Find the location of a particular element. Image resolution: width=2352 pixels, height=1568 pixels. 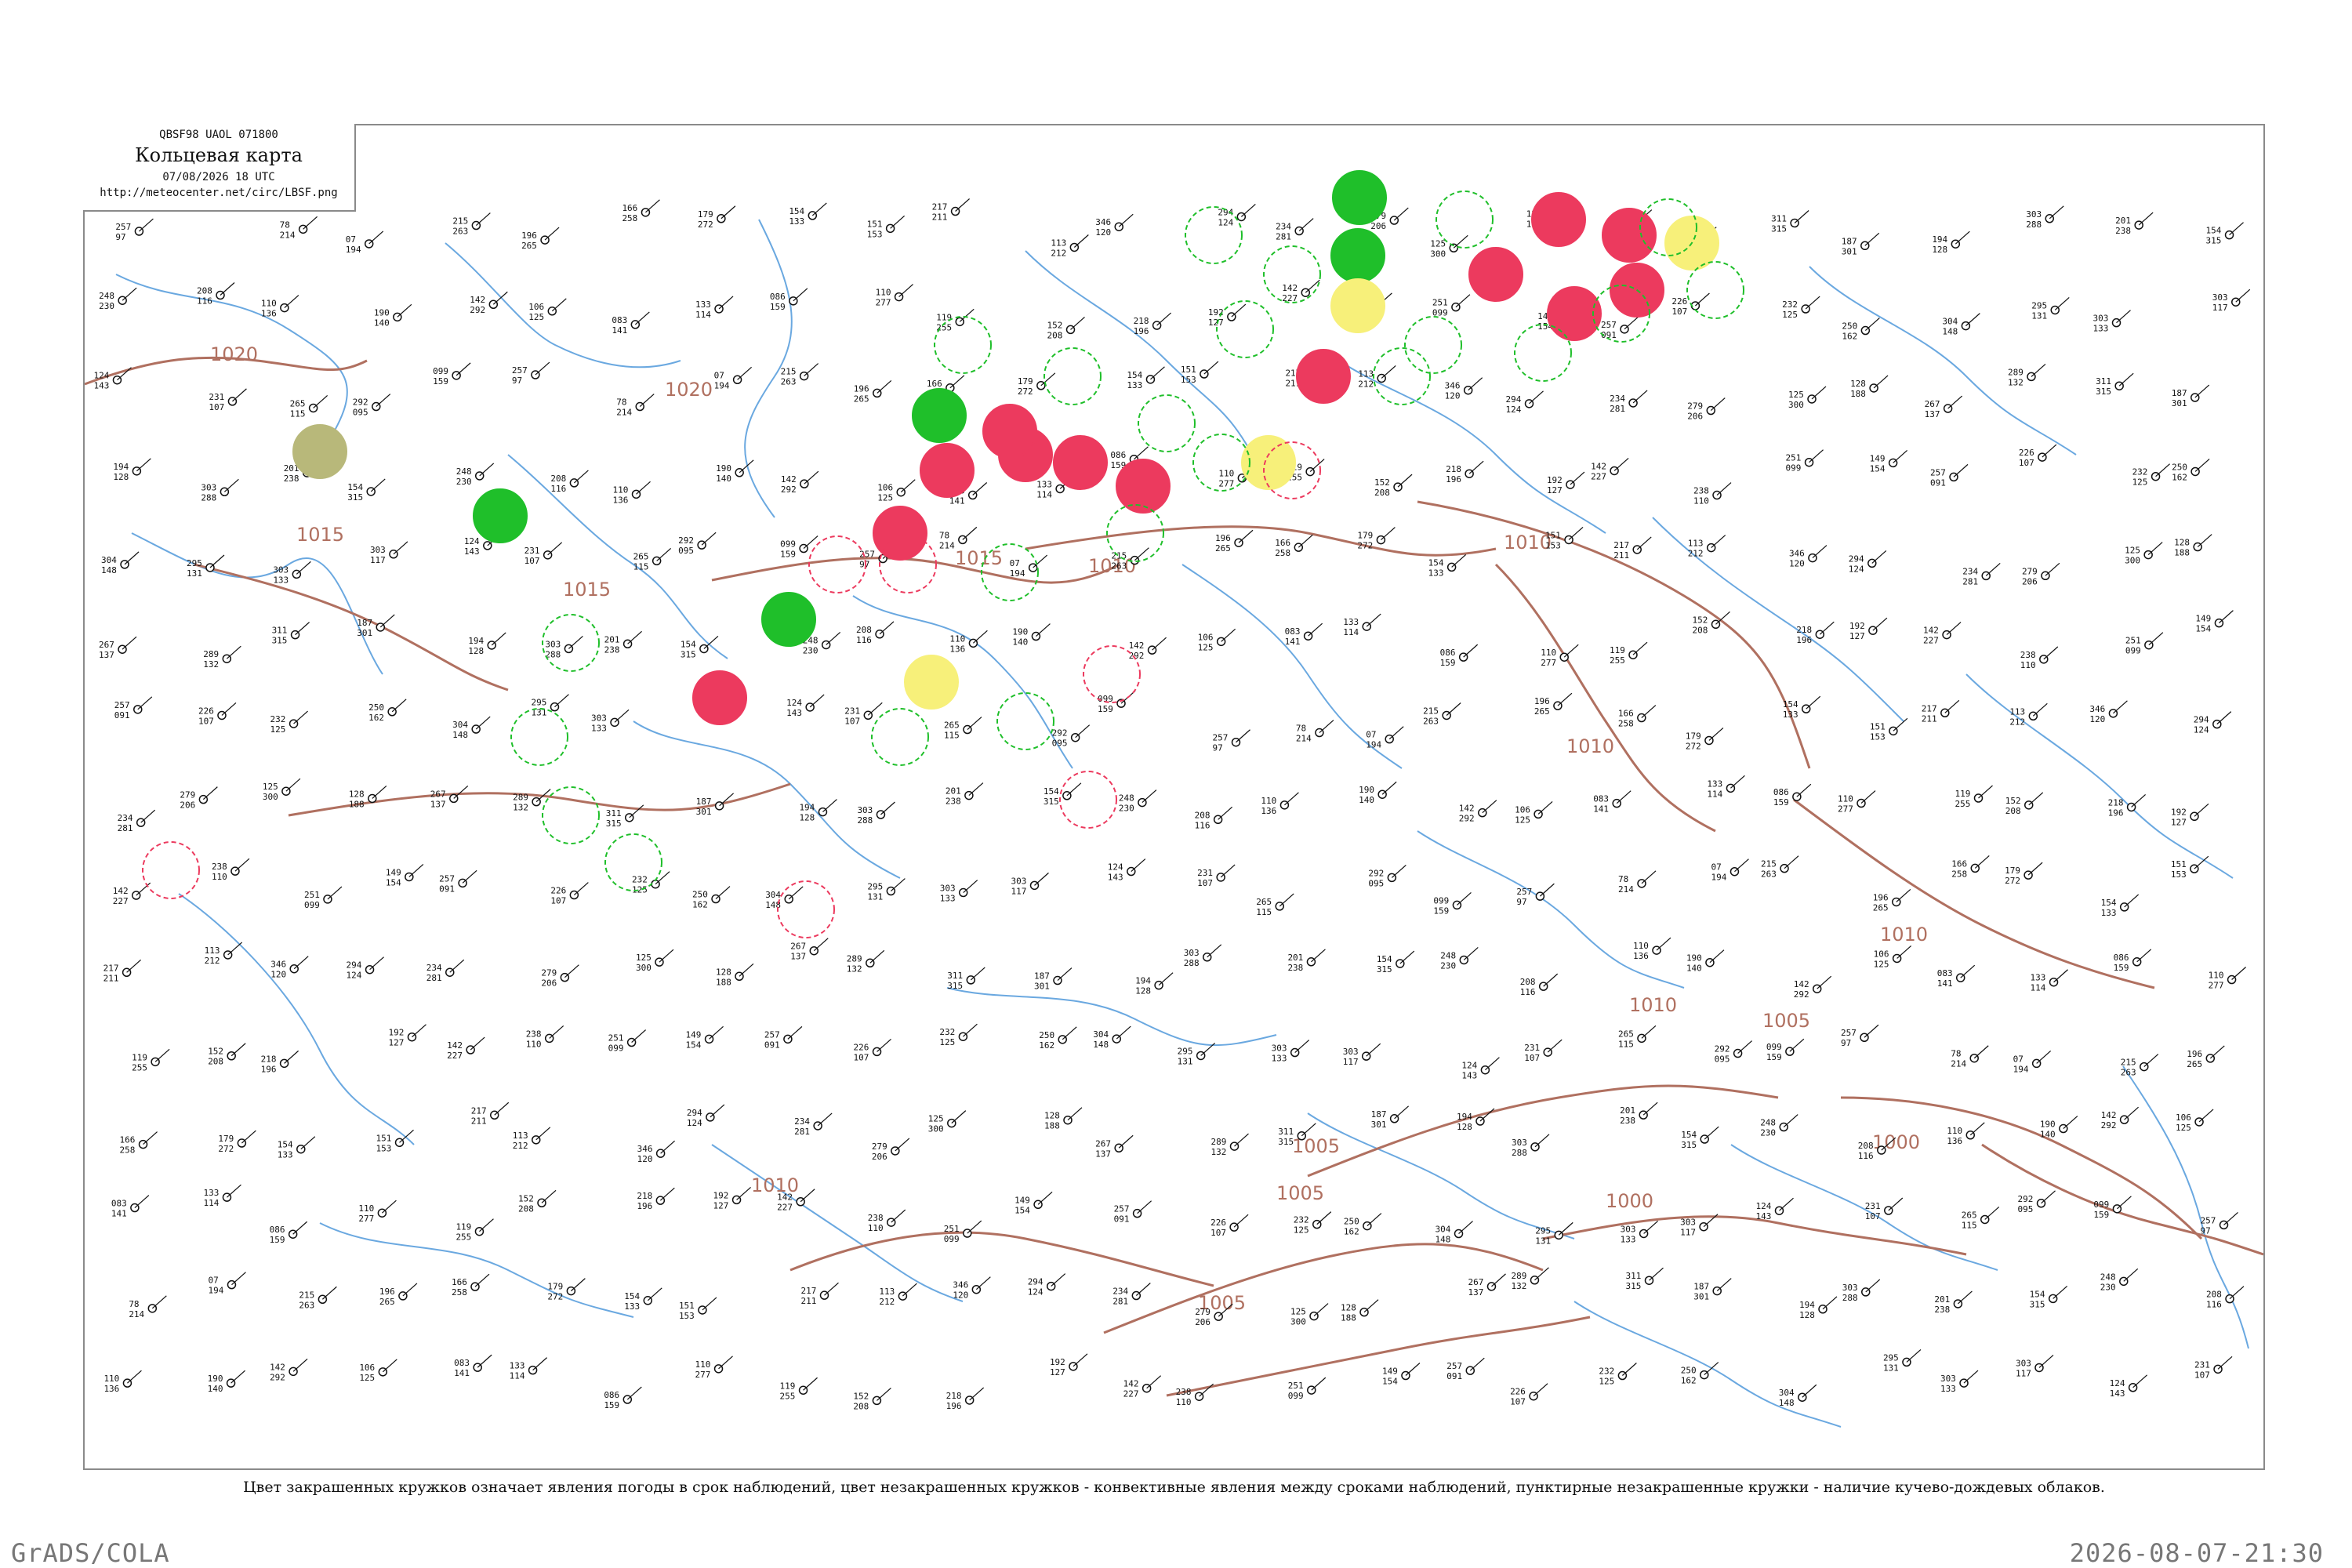

station-value: 304 is located at coordinates (460, 725).